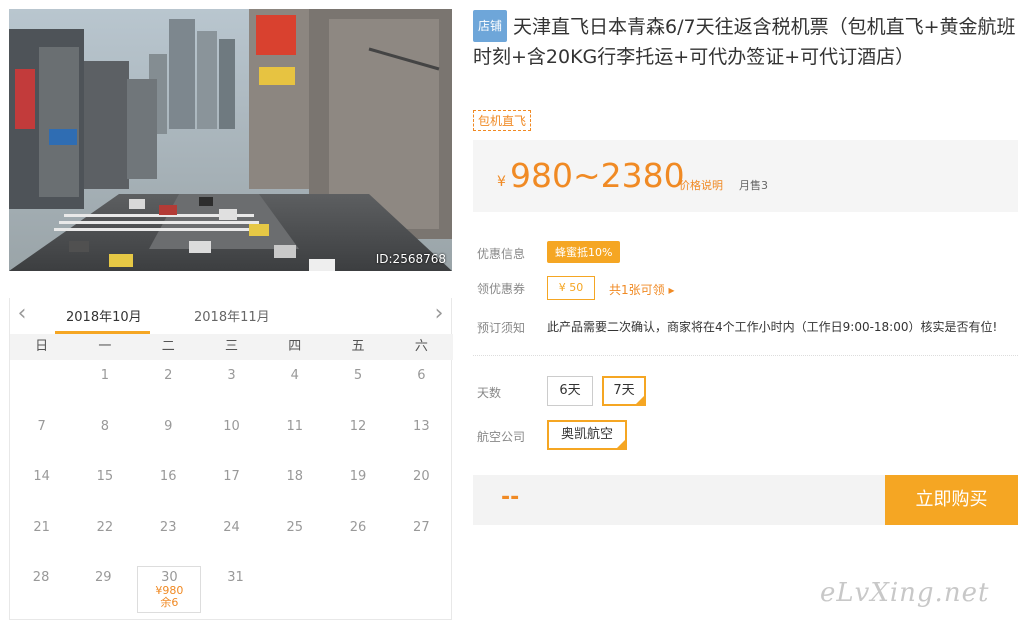  Describe the element at coordinates (501, 328) in the screenshot. I see `notice-label: 预订须知` at that location.